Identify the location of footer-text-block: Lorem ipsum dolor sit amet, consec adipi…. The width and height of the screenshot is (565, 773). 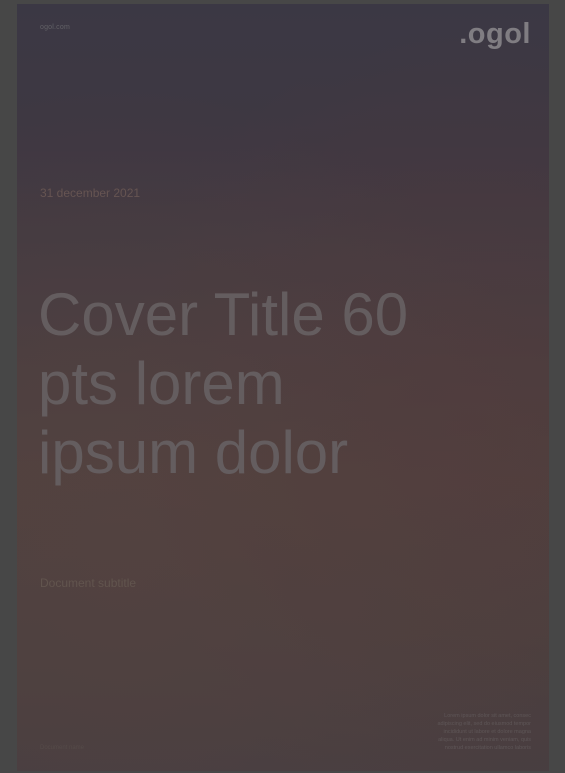
(466, 732).